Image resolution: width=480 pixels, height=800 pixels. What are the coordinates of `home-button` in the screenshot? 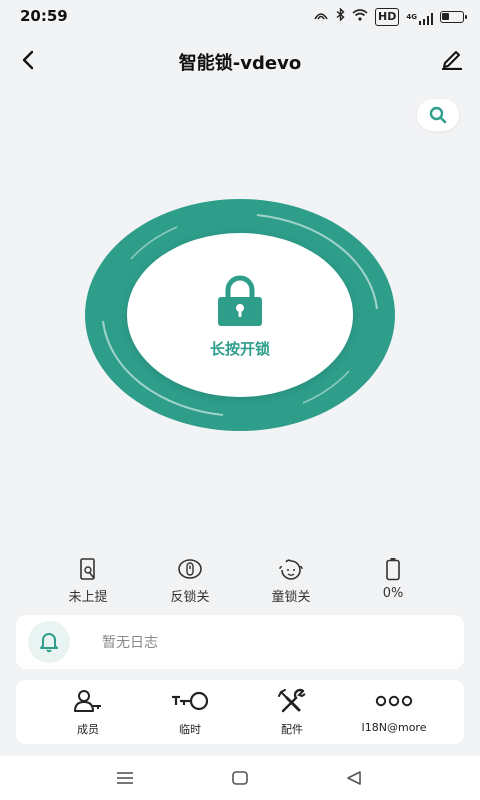 It's located at (240, 778).